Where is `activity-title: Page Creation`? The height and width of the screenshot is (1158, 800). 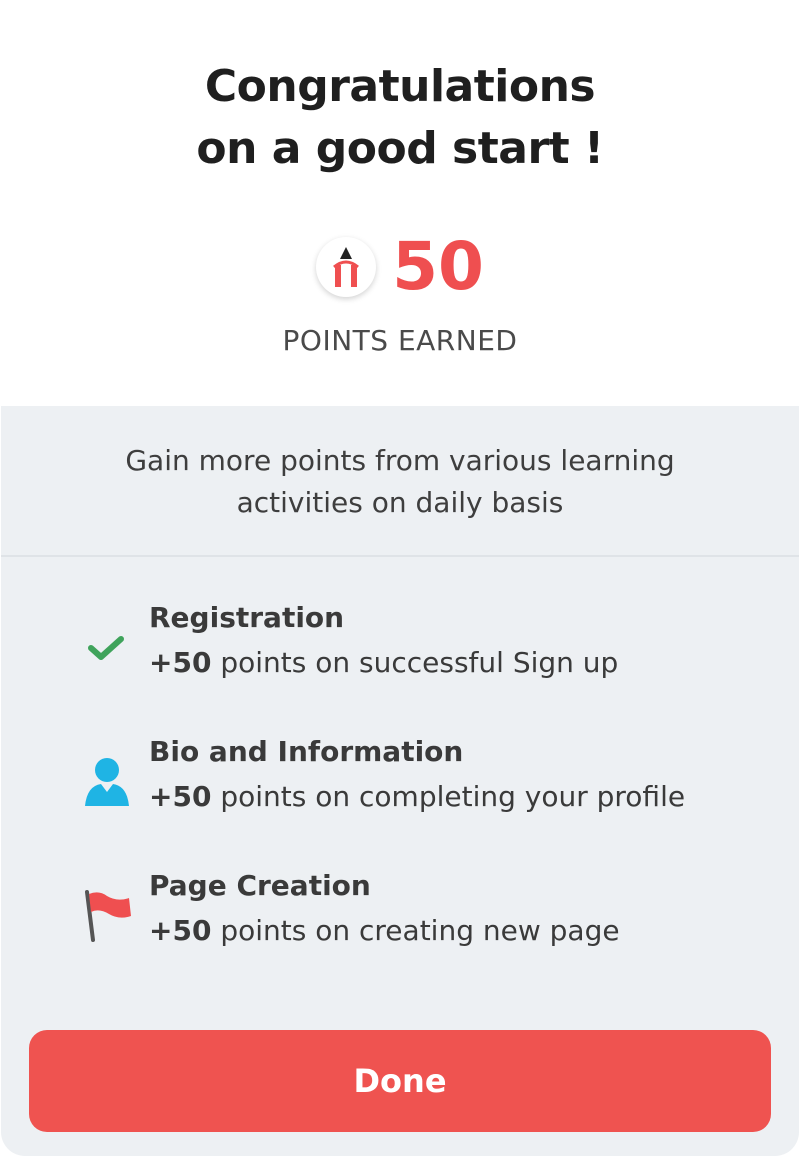
activity-title: Page Creation is located at coordinates (260, 885).